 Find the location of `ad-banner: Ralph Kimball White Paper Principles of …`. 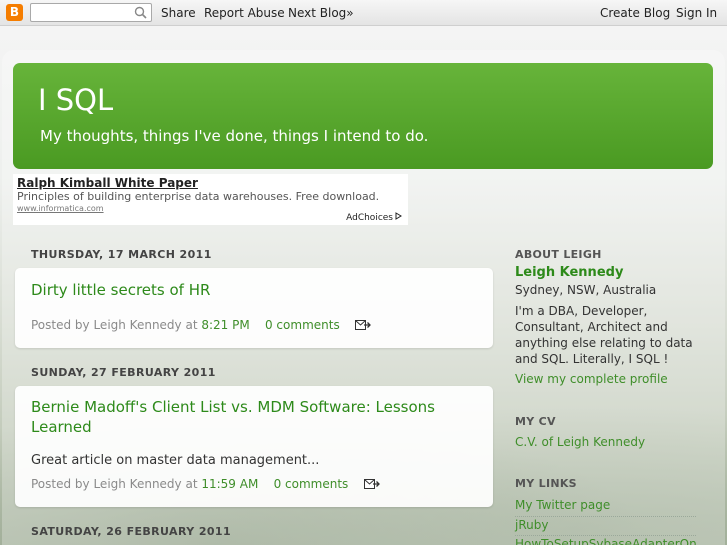

ad-banner: Ralph Kimball White Paper Principles of … is located at coordinates (210, 199).